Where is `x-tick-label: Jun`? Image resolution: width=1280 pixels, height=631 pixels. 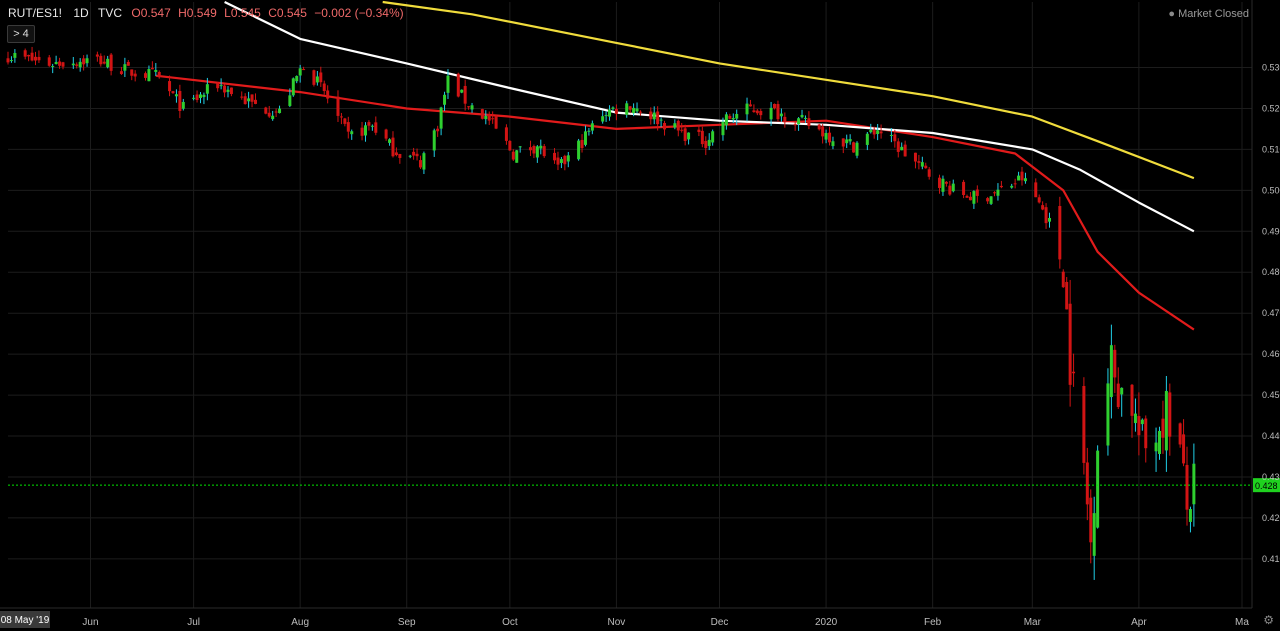 x-tick-label: Jun is located at coordinates (90, 622).